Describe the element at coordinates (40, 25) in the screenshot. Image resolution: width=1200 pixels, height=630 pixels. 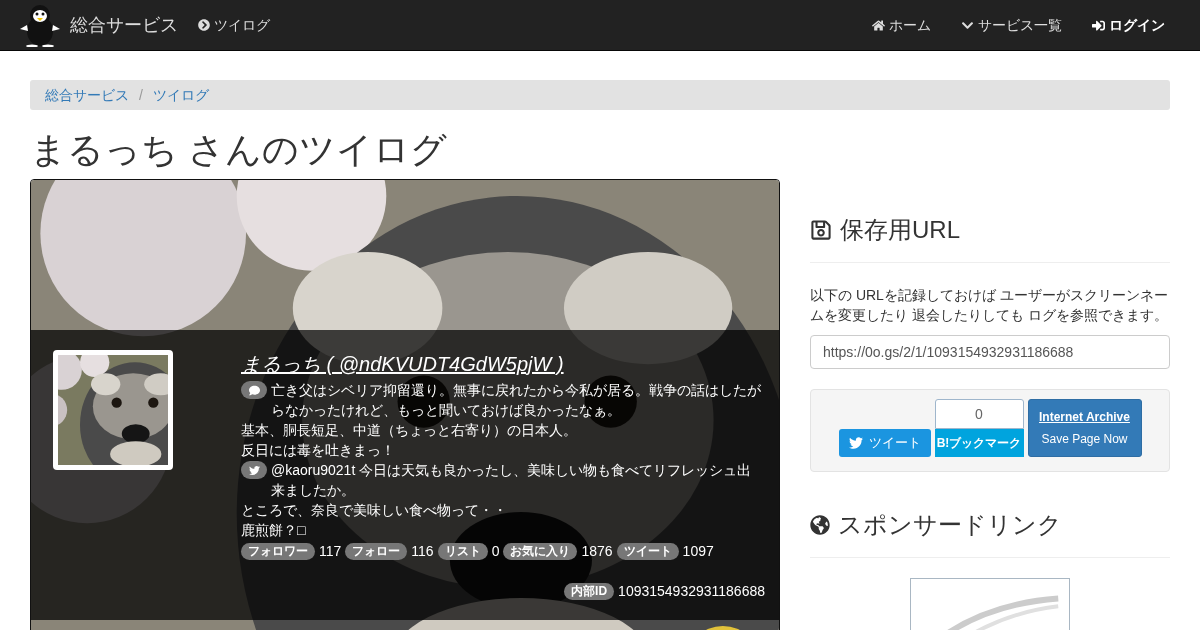
I see `penguin-logo` at that location.